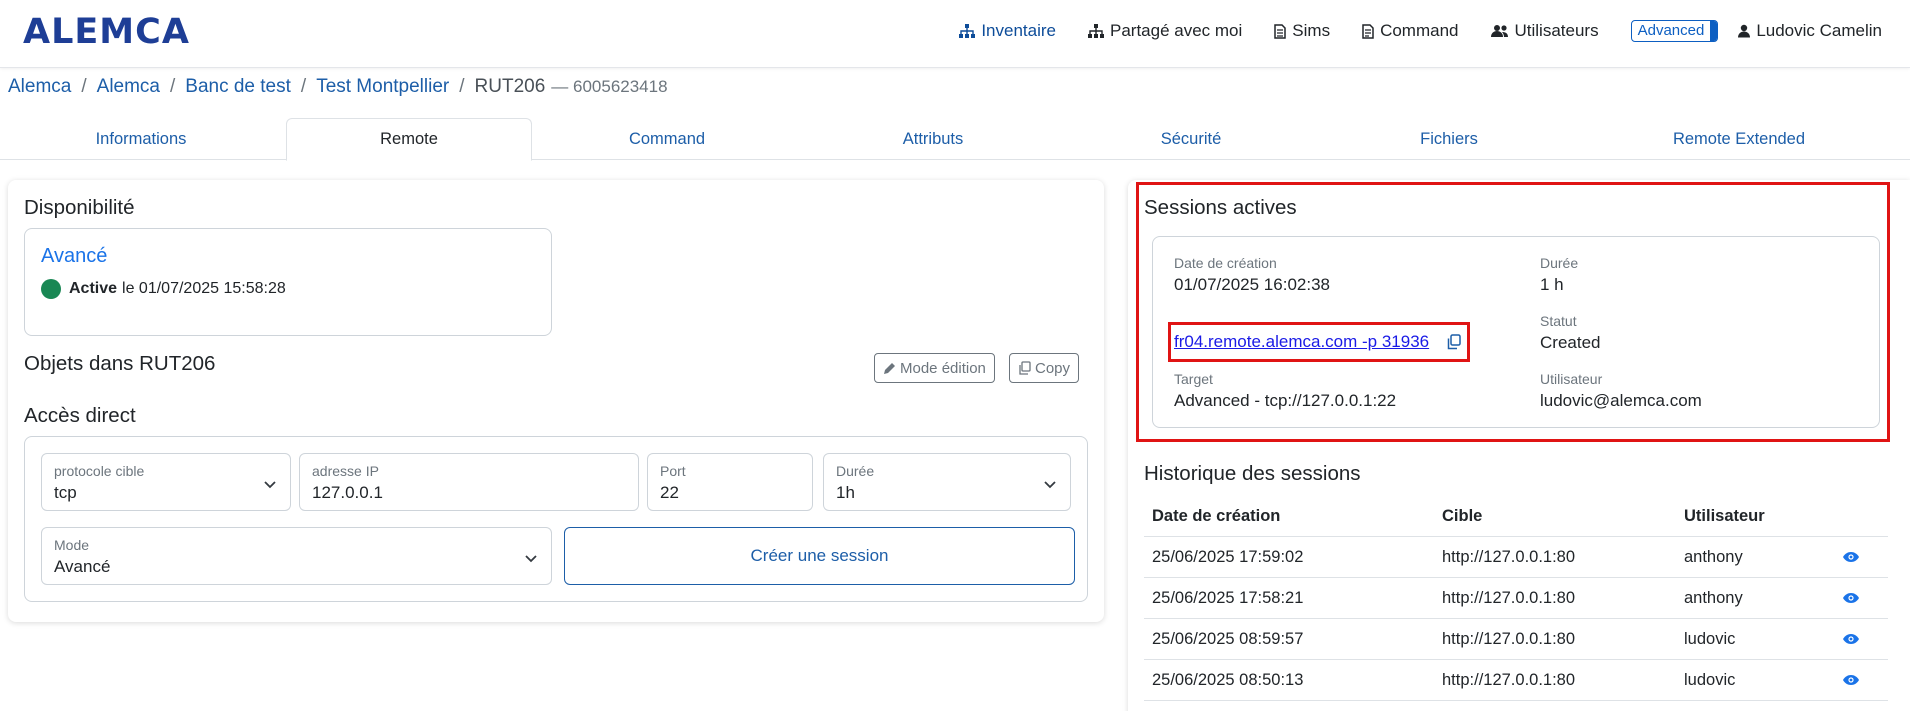 This screenshot has width=1910, height=711. I want to click on nav-item-inventaire: Inventaire, so click(1007, 31).